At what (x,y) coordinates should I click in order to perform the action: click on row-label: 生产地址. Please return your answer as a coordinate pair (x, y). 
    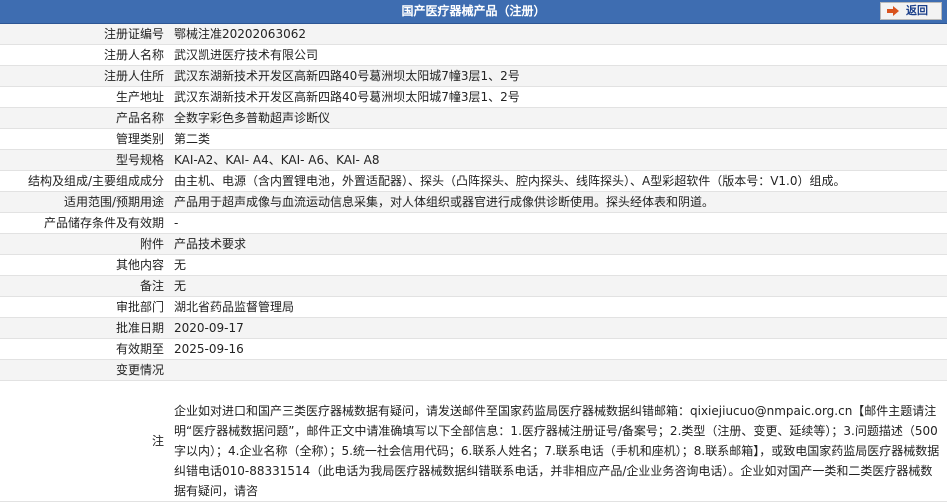
    Looking at the image, I should click on (84, 97).